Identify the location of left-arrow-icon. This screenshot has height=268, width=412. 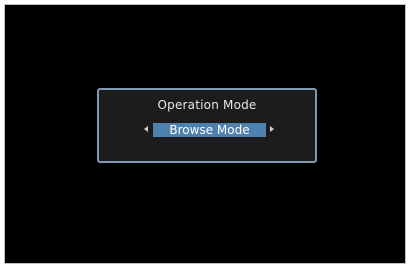
(146, 129).